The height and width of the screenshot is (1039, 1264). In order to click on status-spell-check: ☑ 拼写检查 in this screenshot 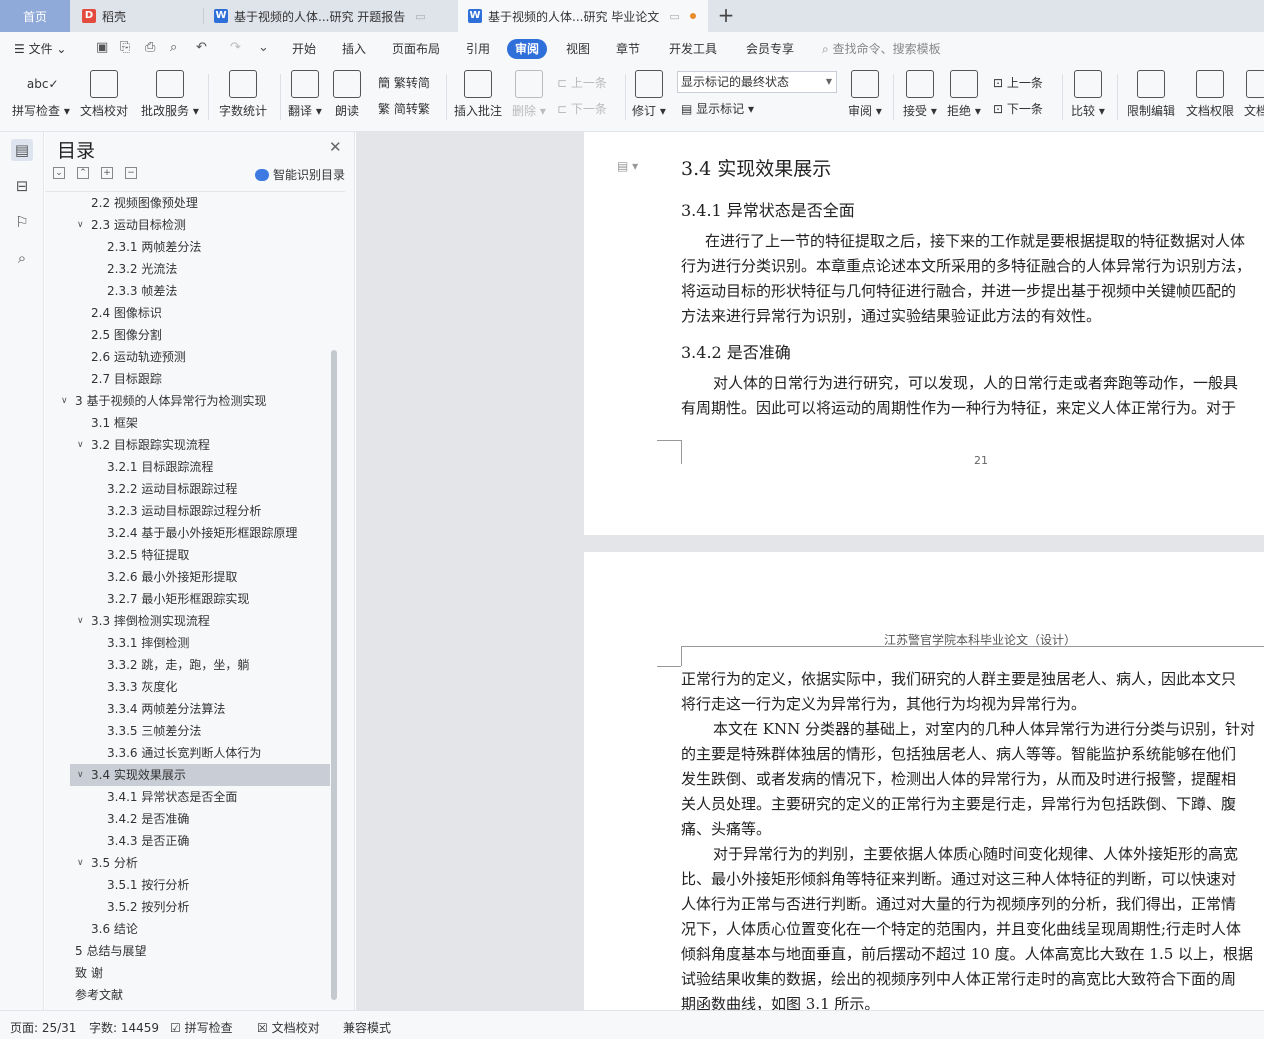, I will do `click(201, 1027)`.